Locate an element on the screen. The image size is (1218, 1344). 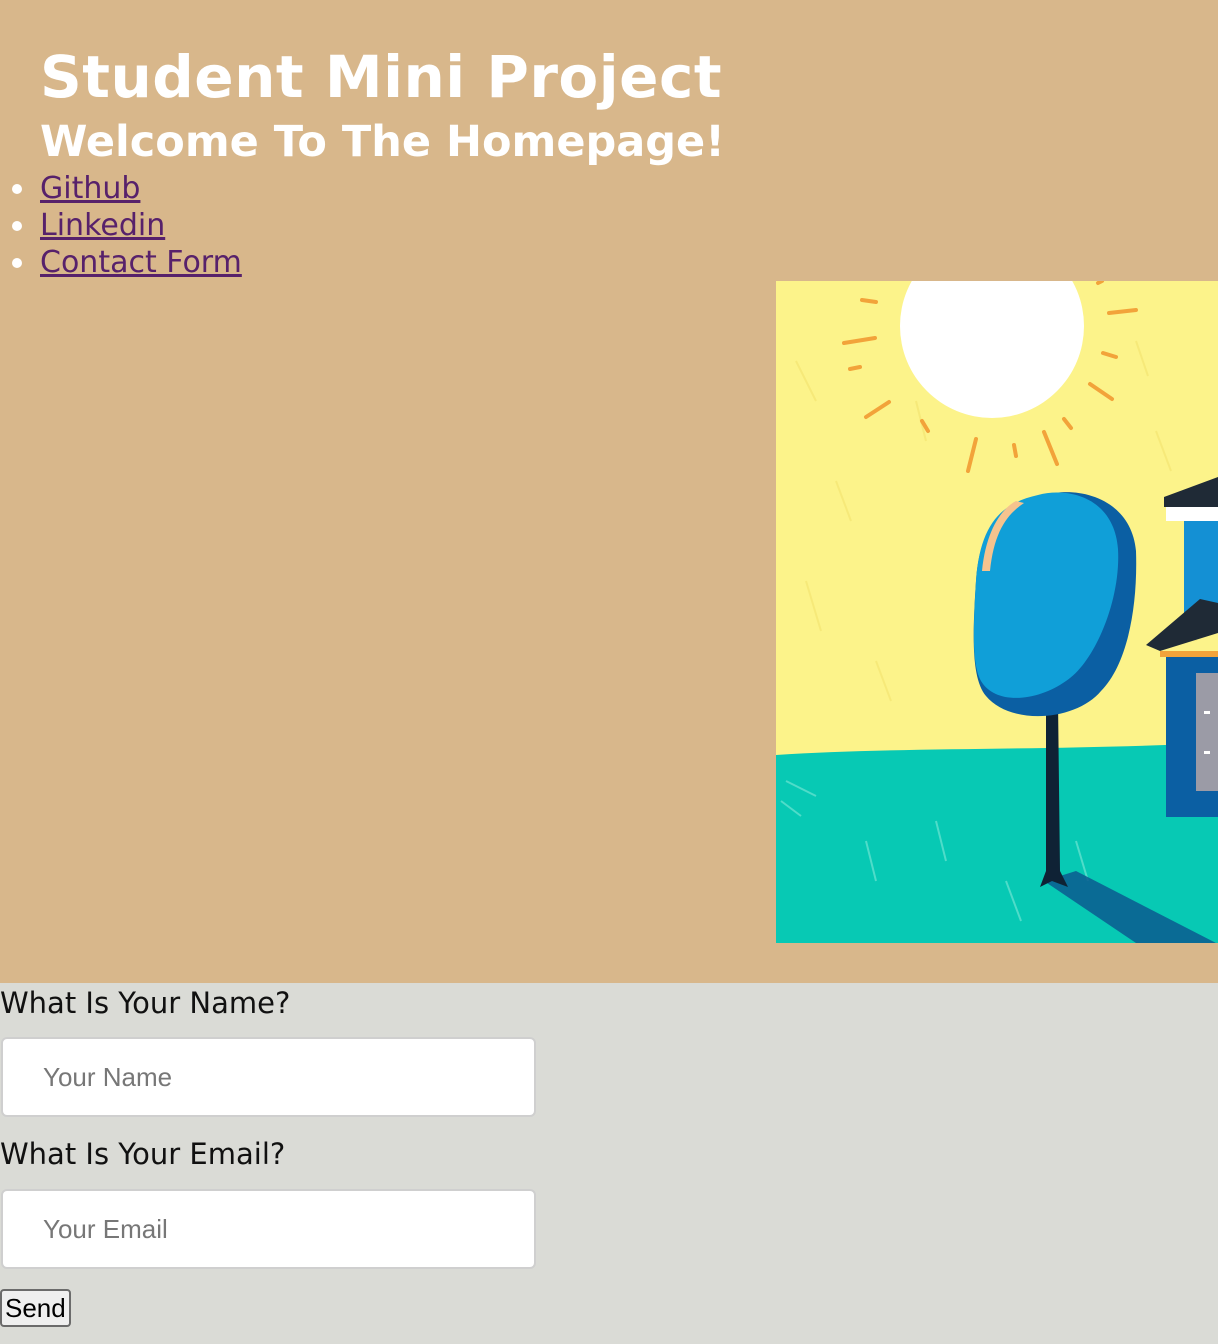
send-button: Send is located at coordinates (35, 1308).